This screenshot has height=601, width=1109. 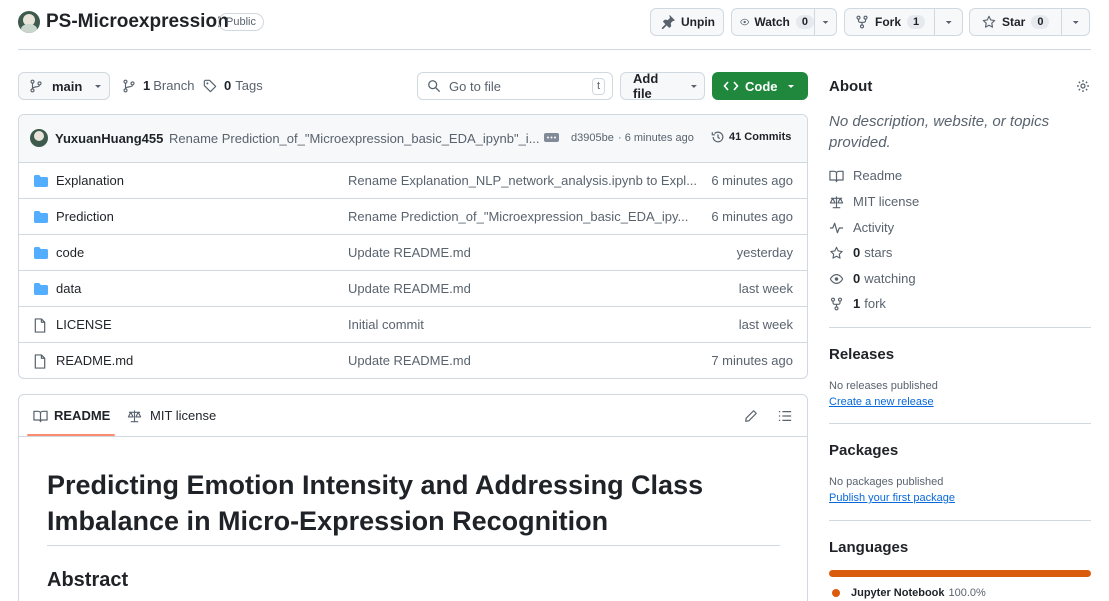 I want to click on visibility-badge: Public, so click(x=241, y=22).